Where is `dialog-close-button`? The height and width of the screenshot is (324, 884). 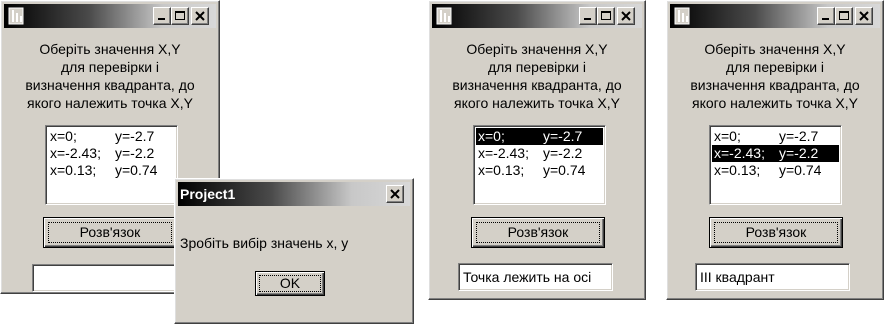 dialog-close-button is located at coordinates (395, 194).